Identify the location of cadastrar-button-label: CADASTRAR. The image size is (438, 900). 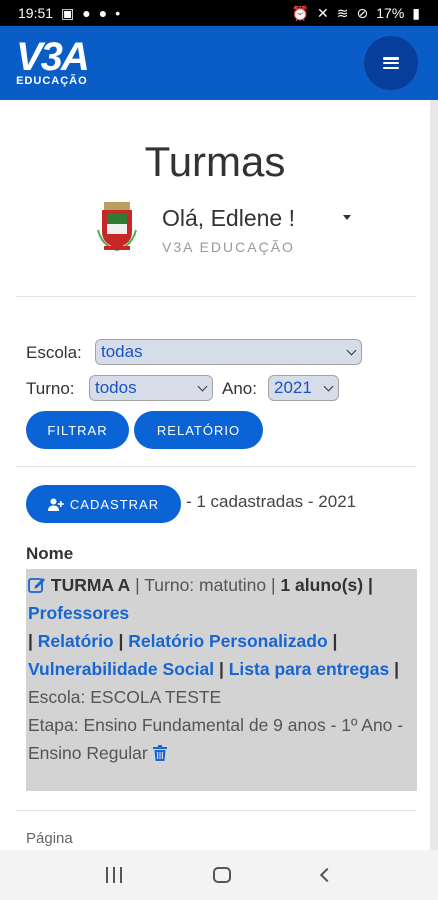
(114, 504).